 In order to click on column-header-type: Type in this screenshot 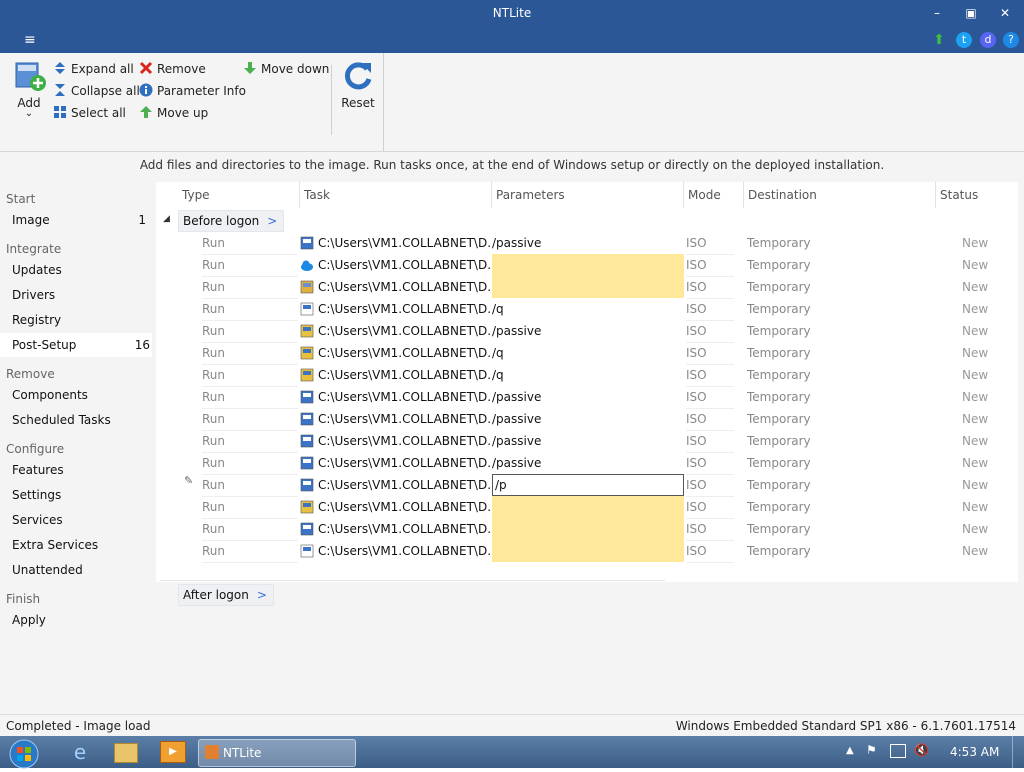, I will do `click(239, 195)`.